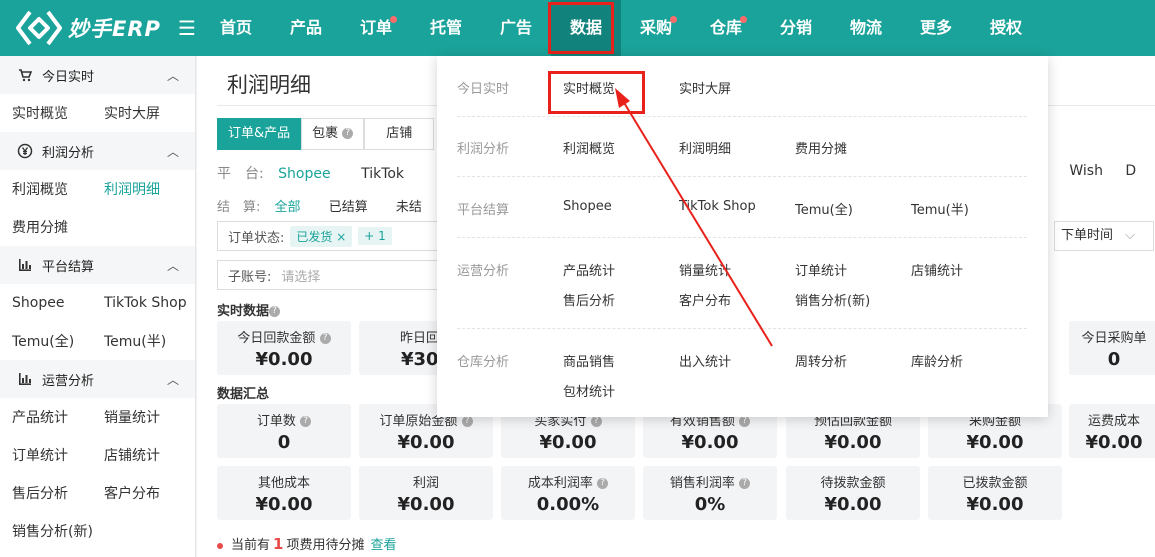  Describe the element at coordinates (46, 113) in the screenshot. I see `sidebar-item: 实时概览` at that location.